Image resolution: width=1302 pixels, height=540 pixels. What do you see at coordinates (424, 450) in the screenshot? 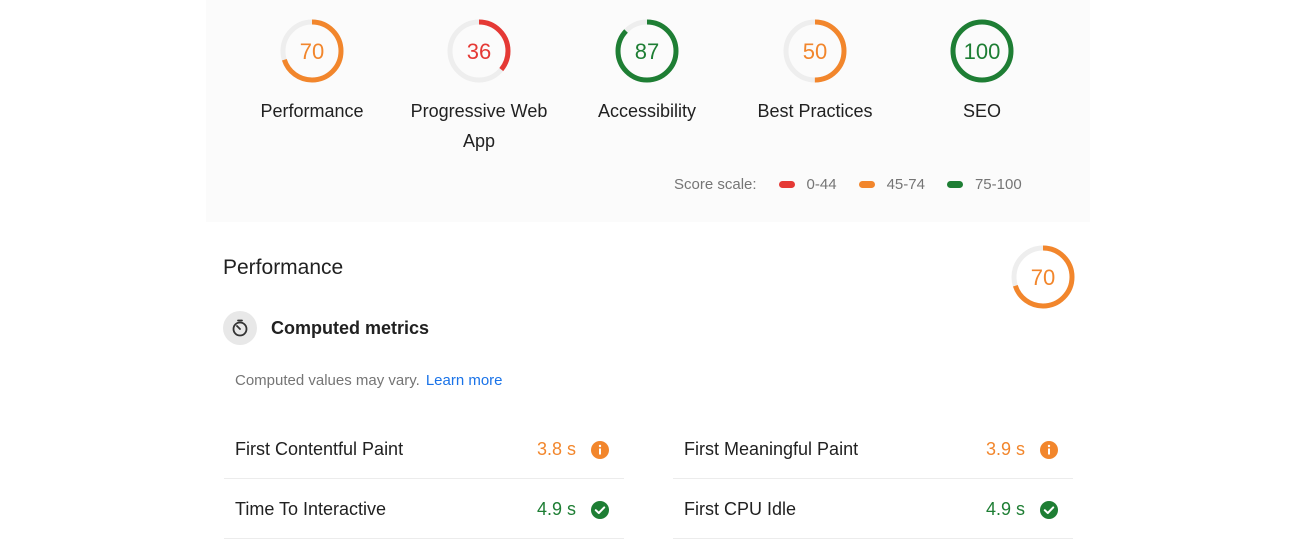
I see `metric-row-first-contentful-paint: First Contentful Paint 3.8 s` at bounding box center [424, 450].